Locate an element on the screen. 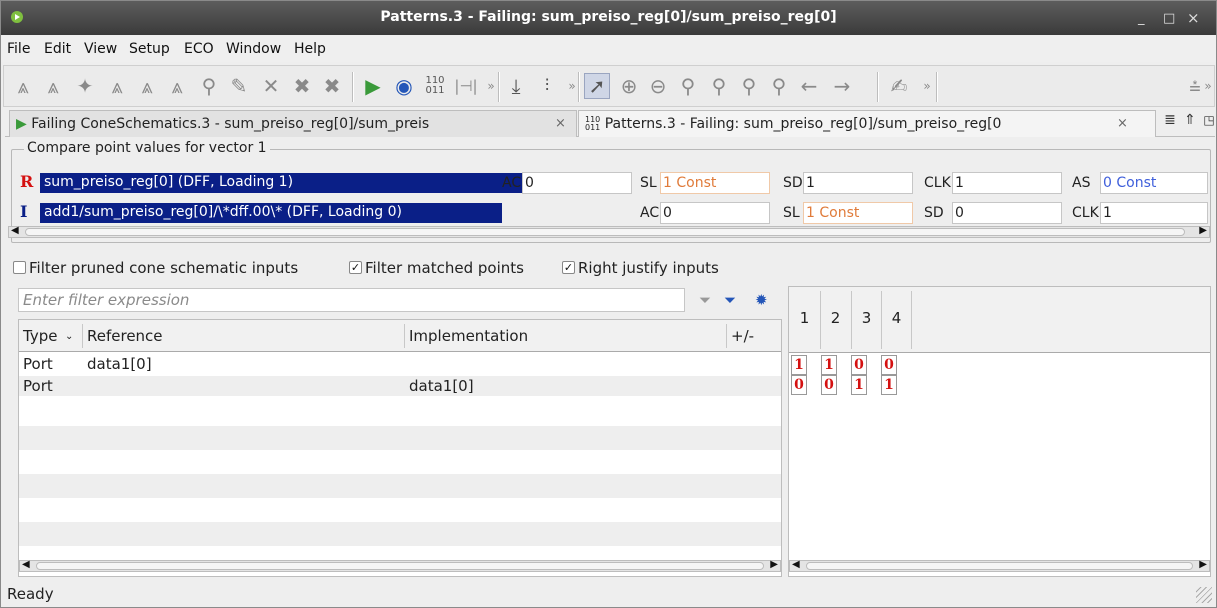 Image resolution: width=1217 pixels, height=608 pixels. sort-icon: ⤓ is located at coordinates (516, 86).